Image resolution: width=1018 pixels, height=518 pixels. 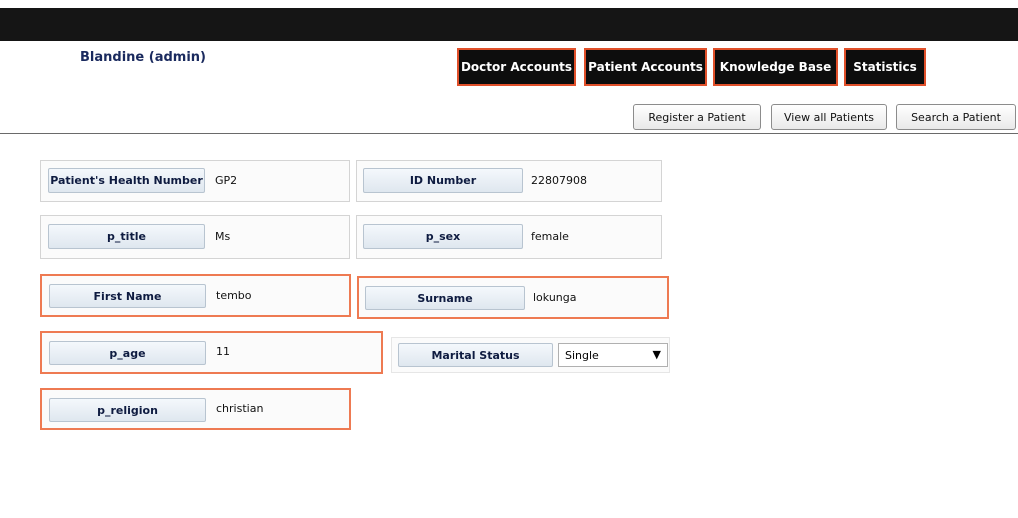 What do you see at coordinates (226, 180) in the screenshot?
I see `health-number-value: GP2` at bounding box center [226, 180].